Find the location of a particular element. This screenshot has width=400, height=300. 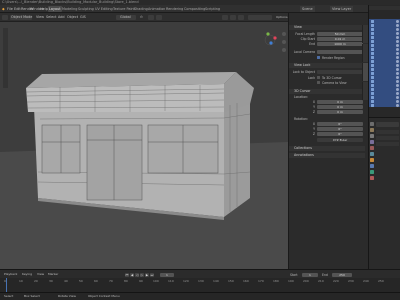

tick-label: 30 is located at coordinates (51, 281).